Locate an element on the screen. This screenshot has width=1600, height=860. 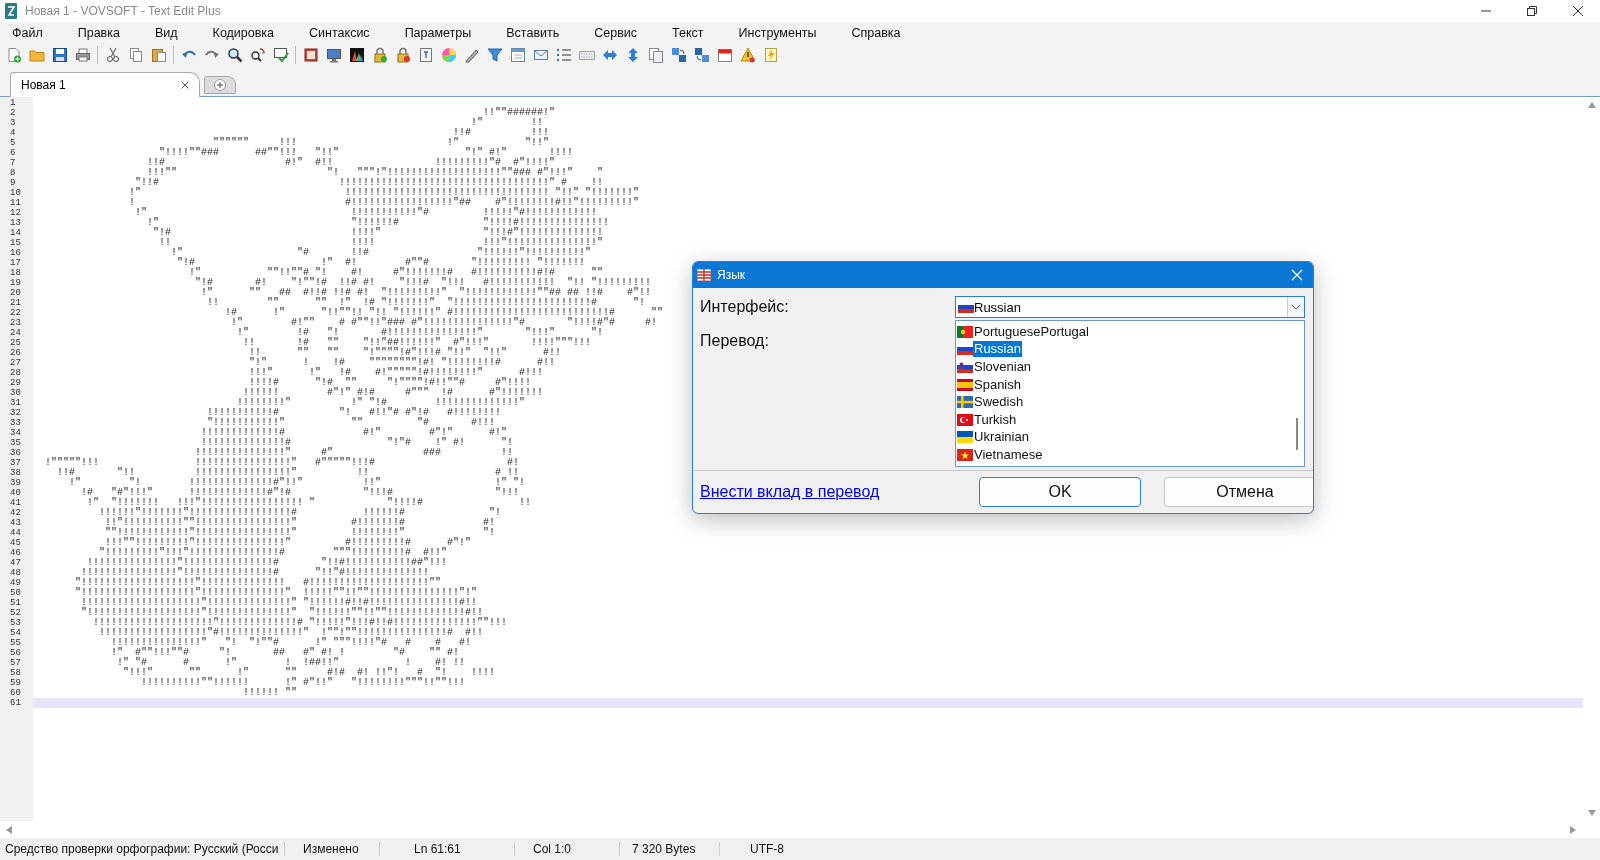
text-line: !! "" "" "!""""!#"!!!# "!!" "!!" #!! is located at coordinates (405, 353).